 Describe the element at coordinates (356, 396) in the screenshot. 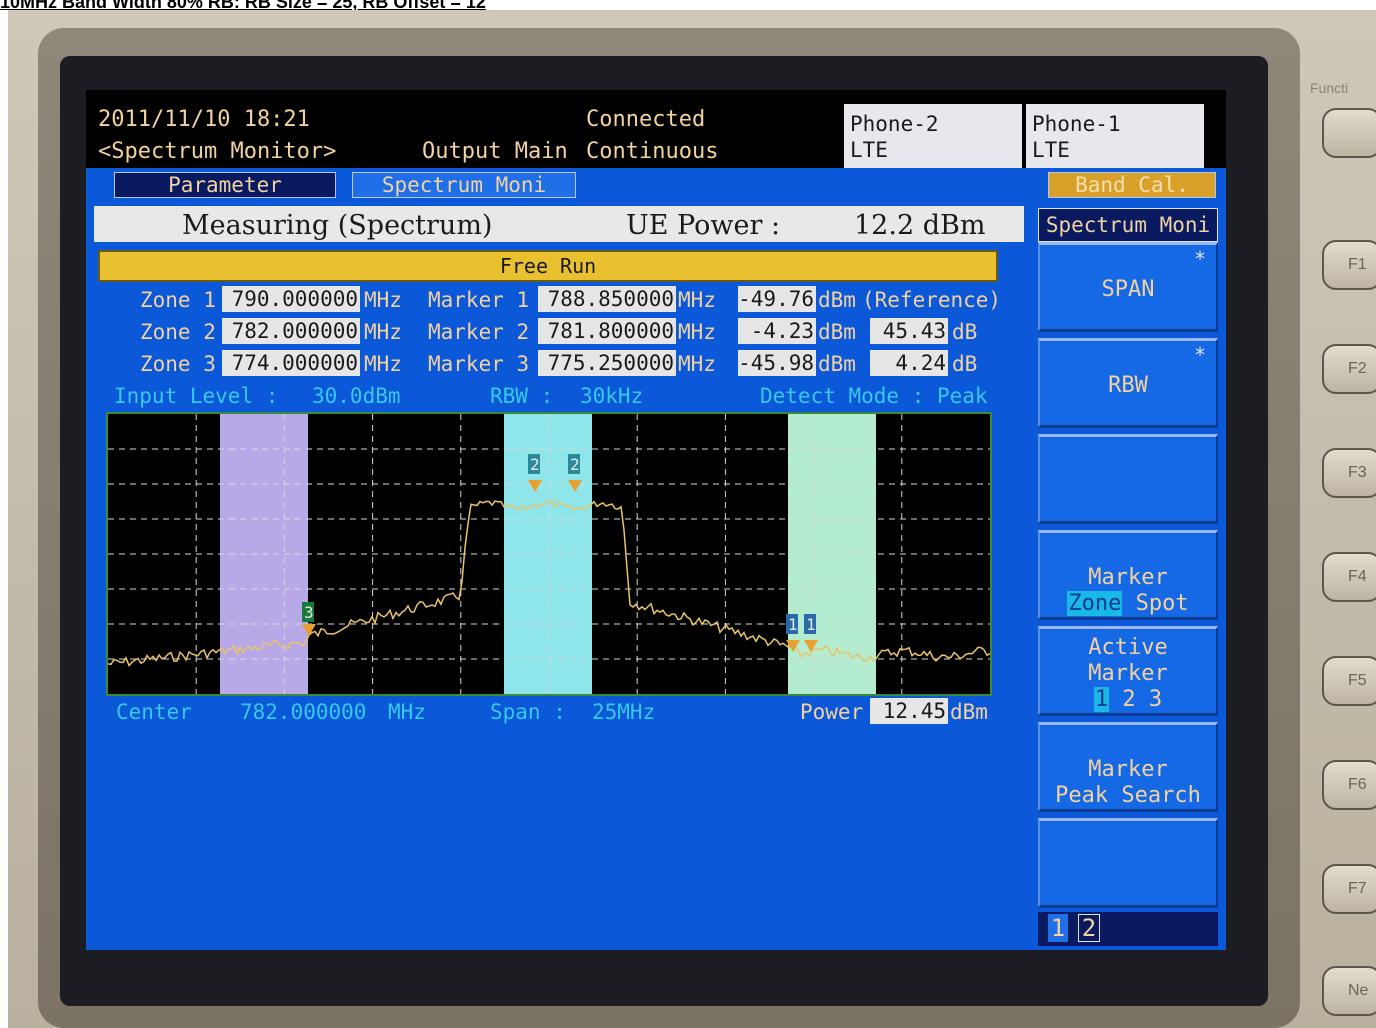

I see `input-level-value: 30.0dBm` at that location.